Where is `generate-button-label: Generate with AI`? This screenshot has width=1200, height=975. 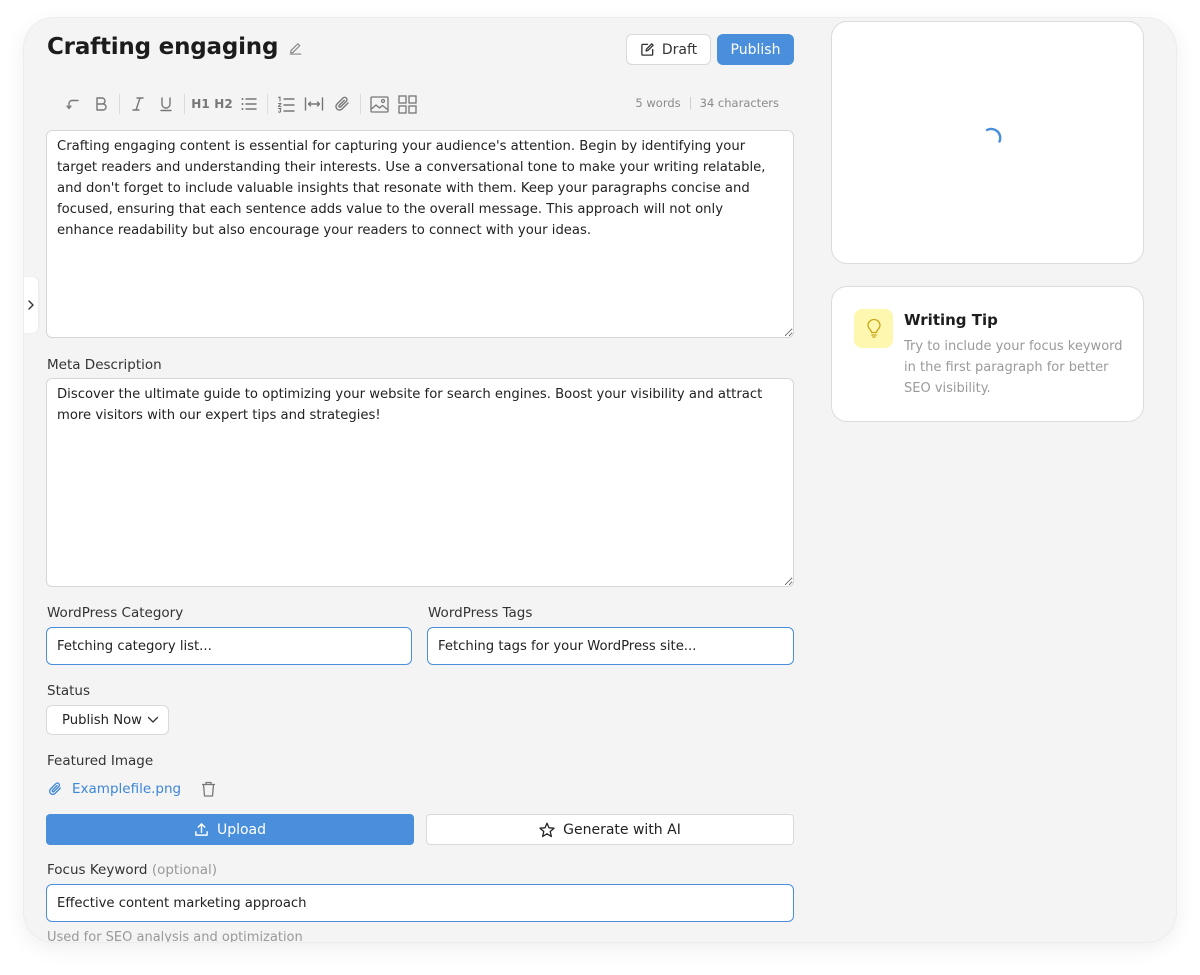
generate-button-label: Generate with AI is located at coordinates (622, 829).